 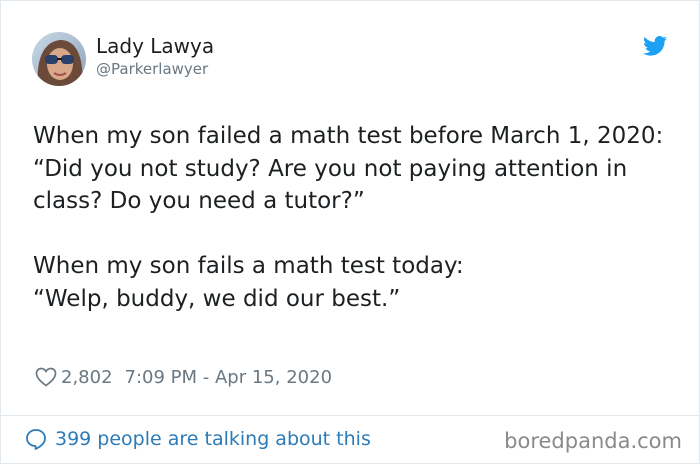 What do you see at coordinates (152, 69) in the screenshot?
I see `author-handle: @Parkerlawyer` at bounding box center [152, 69].